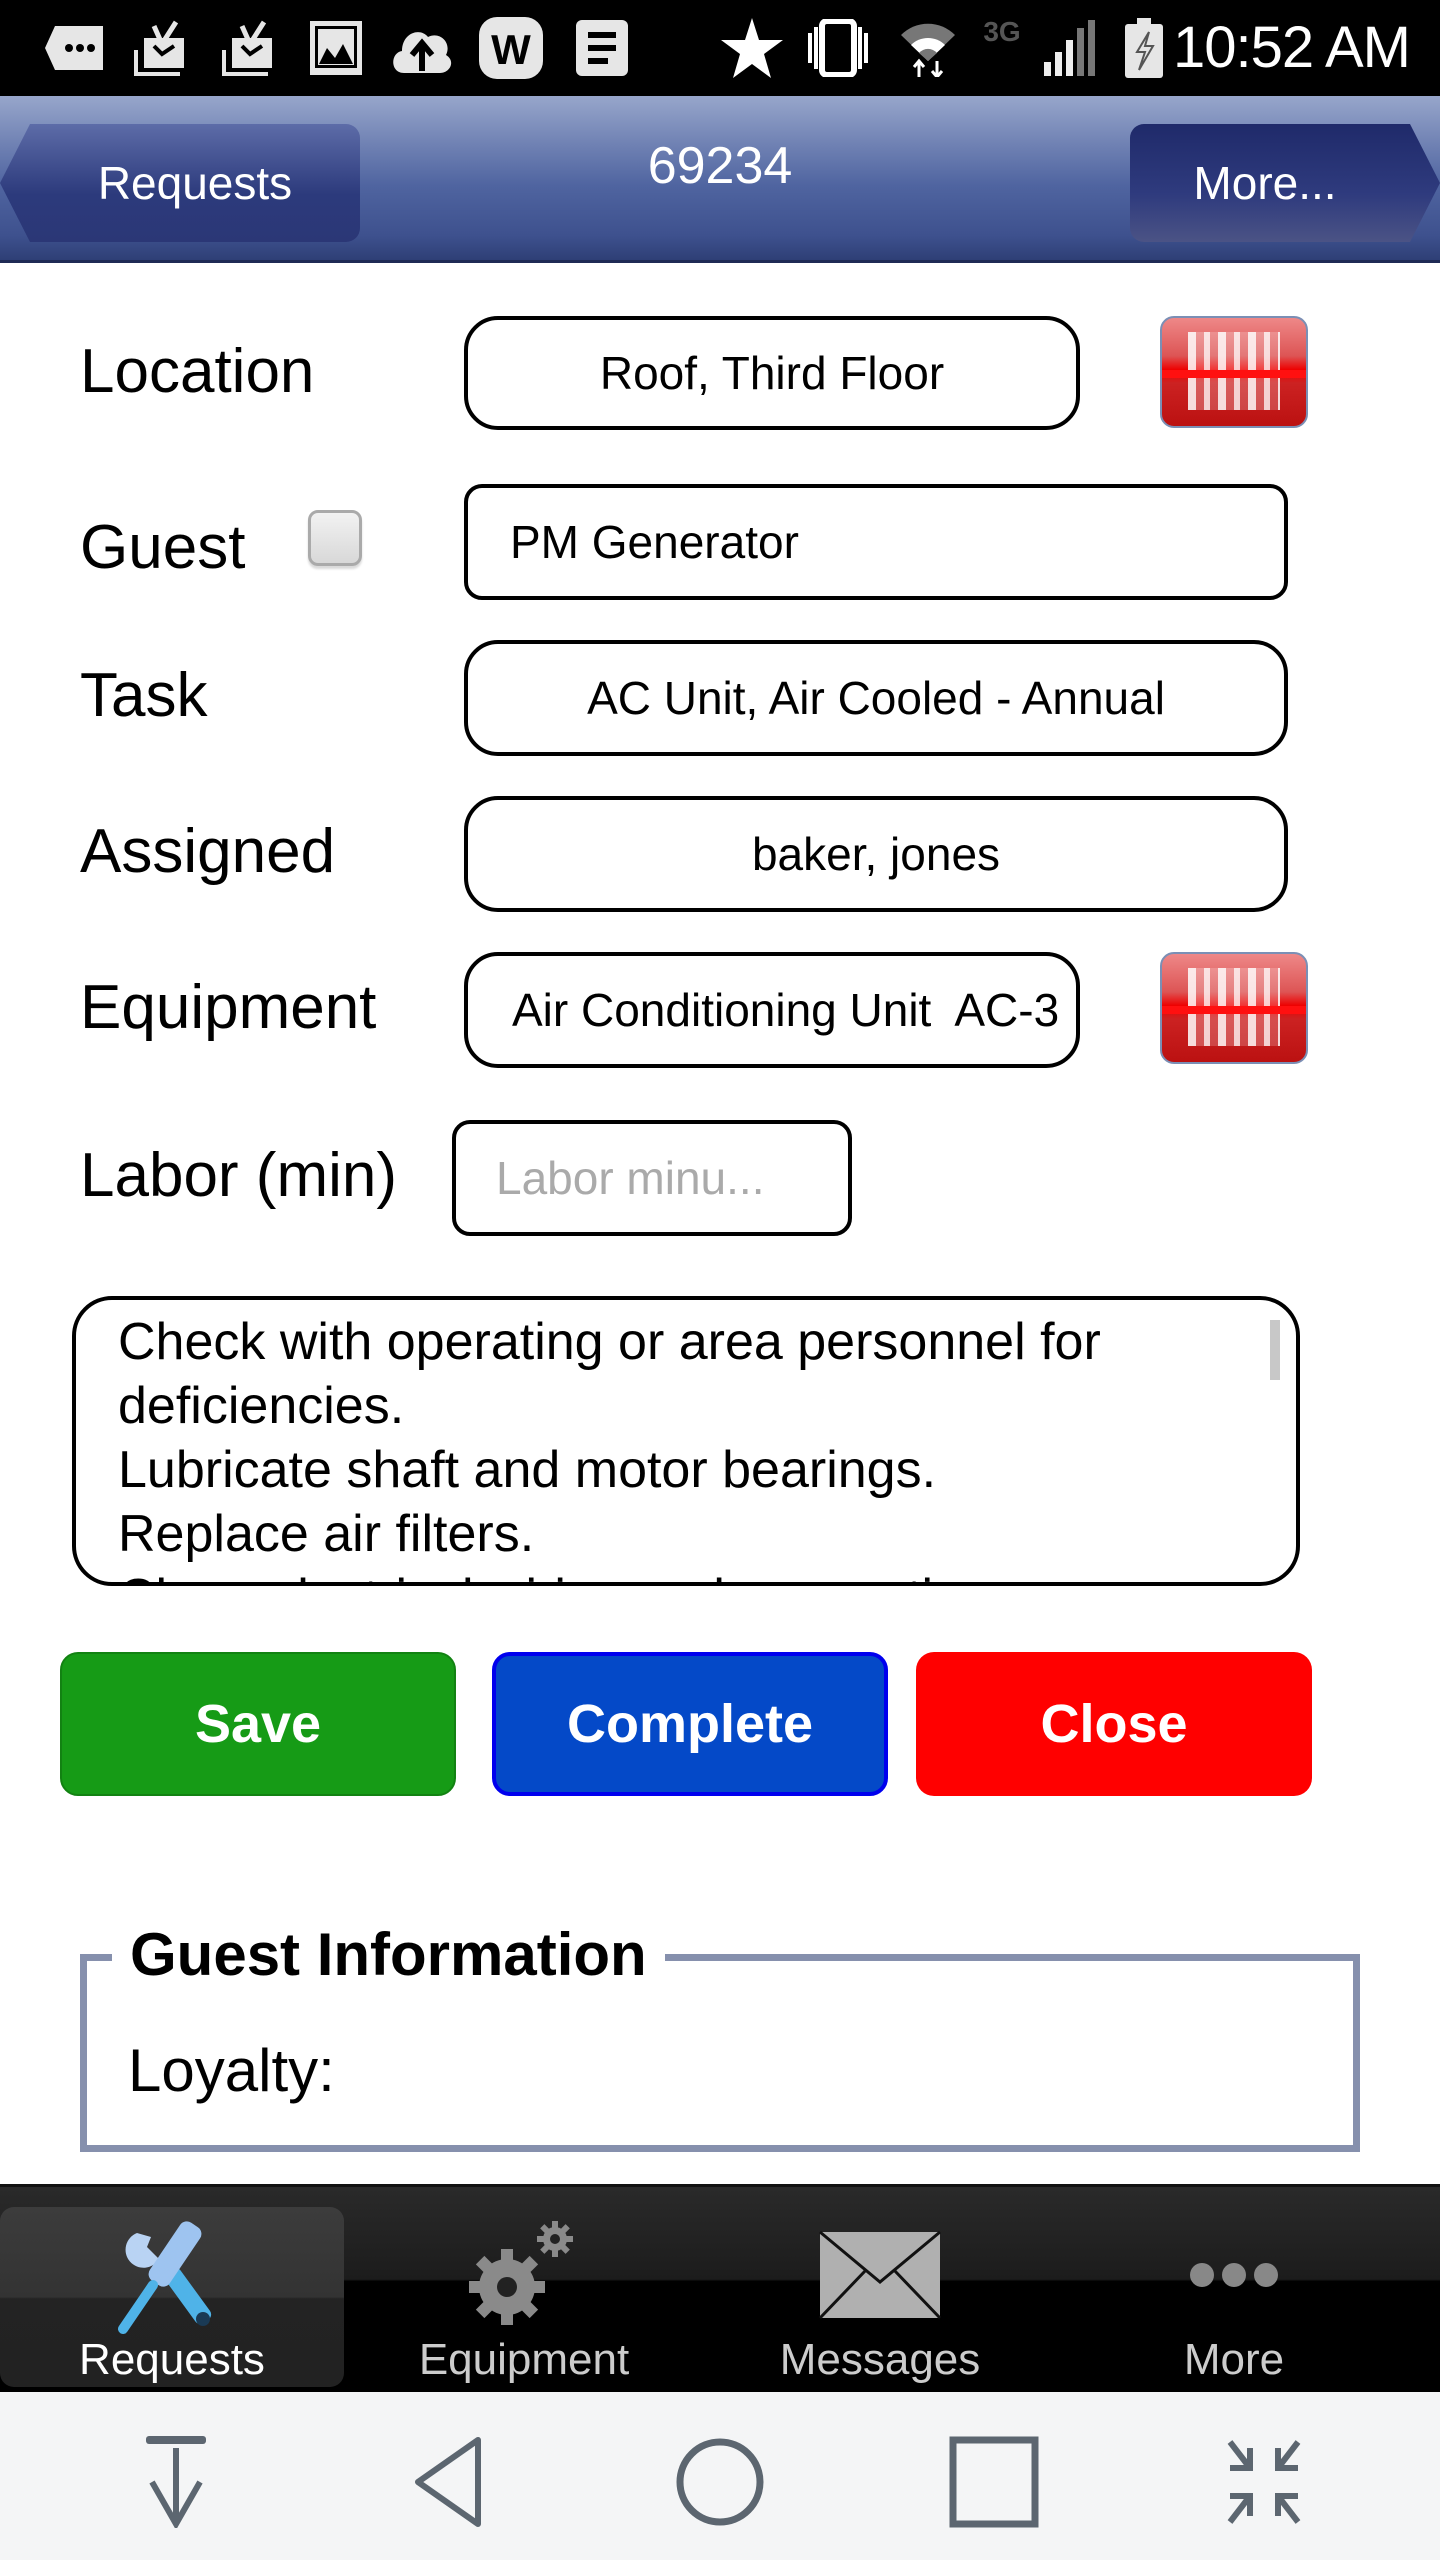 The image size is (1440, 2560). What do you see at coordinates (1234, 372) in the screenshot?
I see `location-scan-button` at bounding box center [1234, 372].